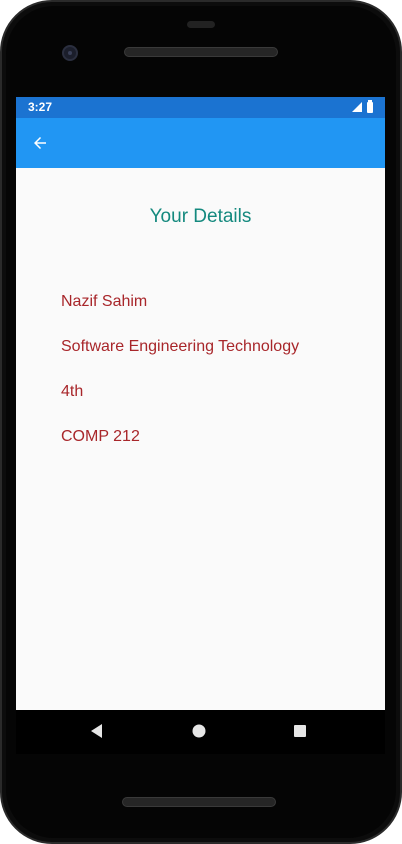 The height and width of the screenshot is (844, 402). Describe the element at coordinates (200, 143) in the screenshot. I see `app-bar` at that location.